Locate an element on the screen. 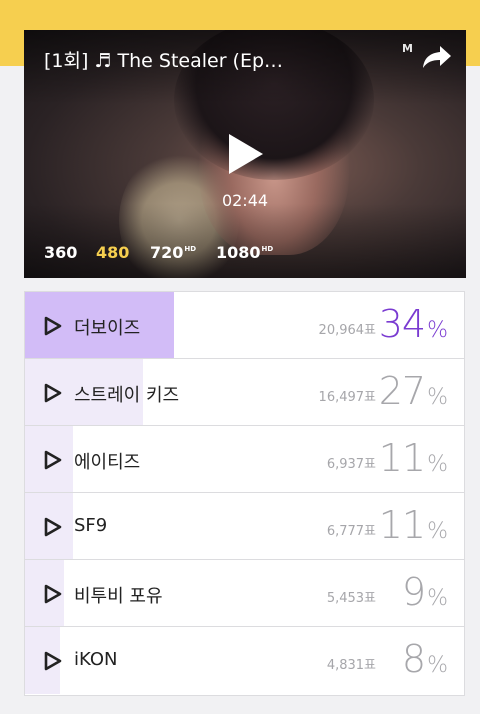  play-icon is located at coordinates (246, 154).